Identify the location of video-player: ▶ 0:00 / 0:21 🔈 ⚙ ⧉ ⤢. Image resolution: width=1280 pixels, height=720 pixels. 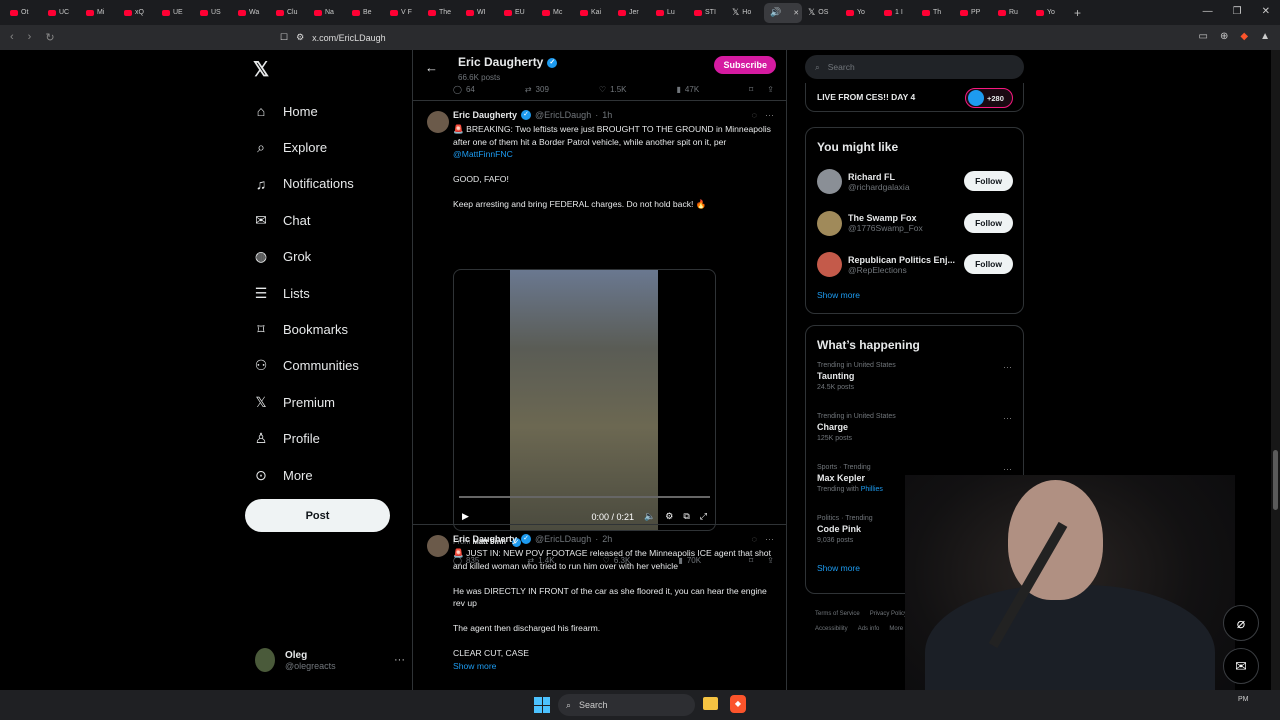
(584, 400).